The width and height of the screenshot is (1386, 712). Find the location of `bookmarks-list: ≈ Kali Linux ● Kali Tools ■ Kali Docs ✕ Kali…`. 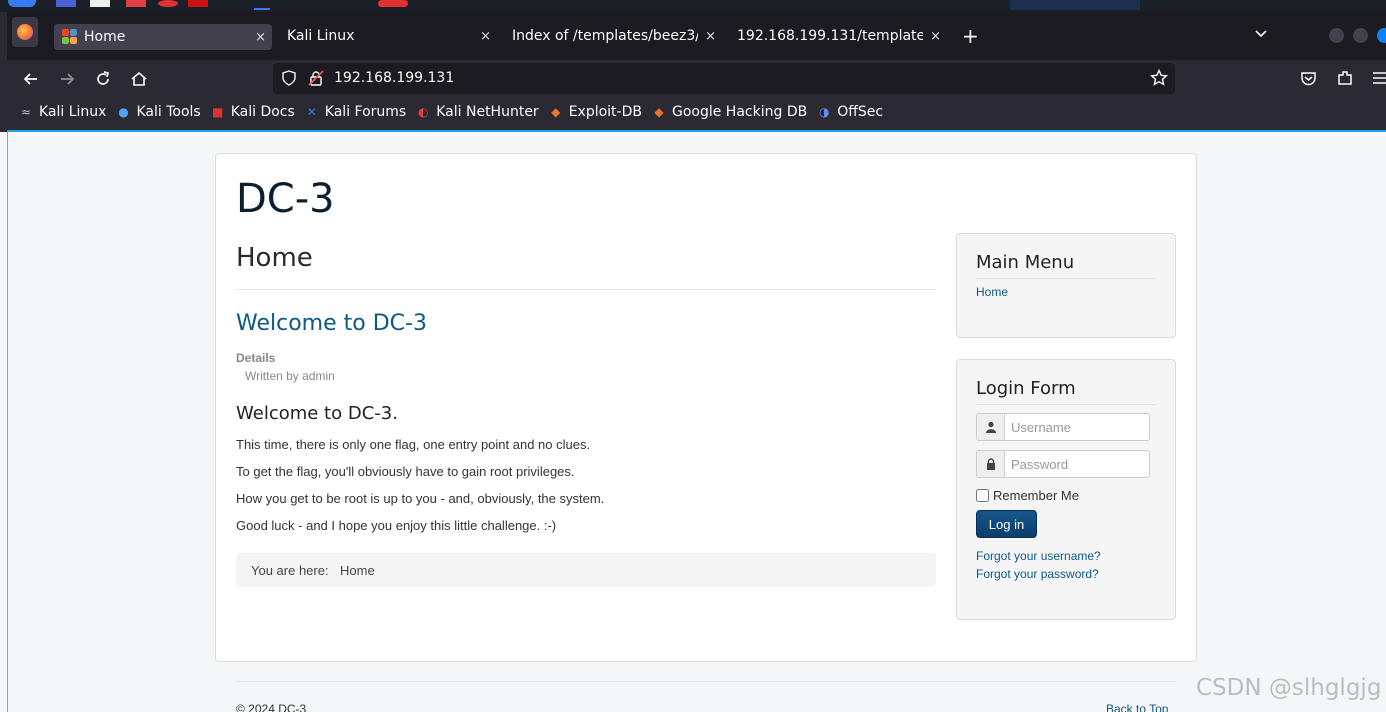

bookmarks-list: ≈ Kali Linux ● Kali Tools ■ Kali Docs ✕ Kali… is located at coordinates (455, 112).